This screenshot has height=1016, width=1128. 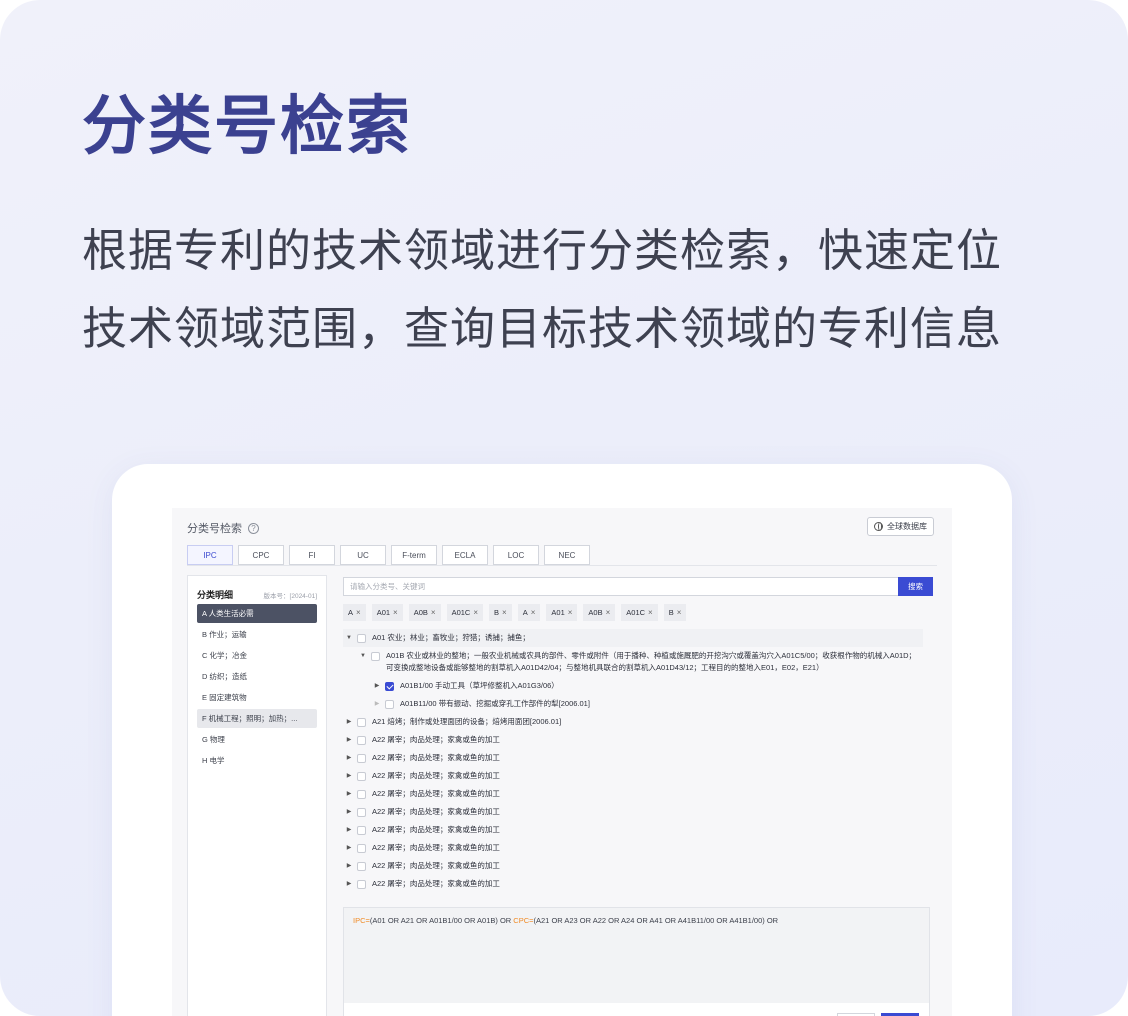 What do you see at coordinates (900, 526) in the screenshot?
I see `global-database-button: 全球数据库` at bounding box center [900, 526].